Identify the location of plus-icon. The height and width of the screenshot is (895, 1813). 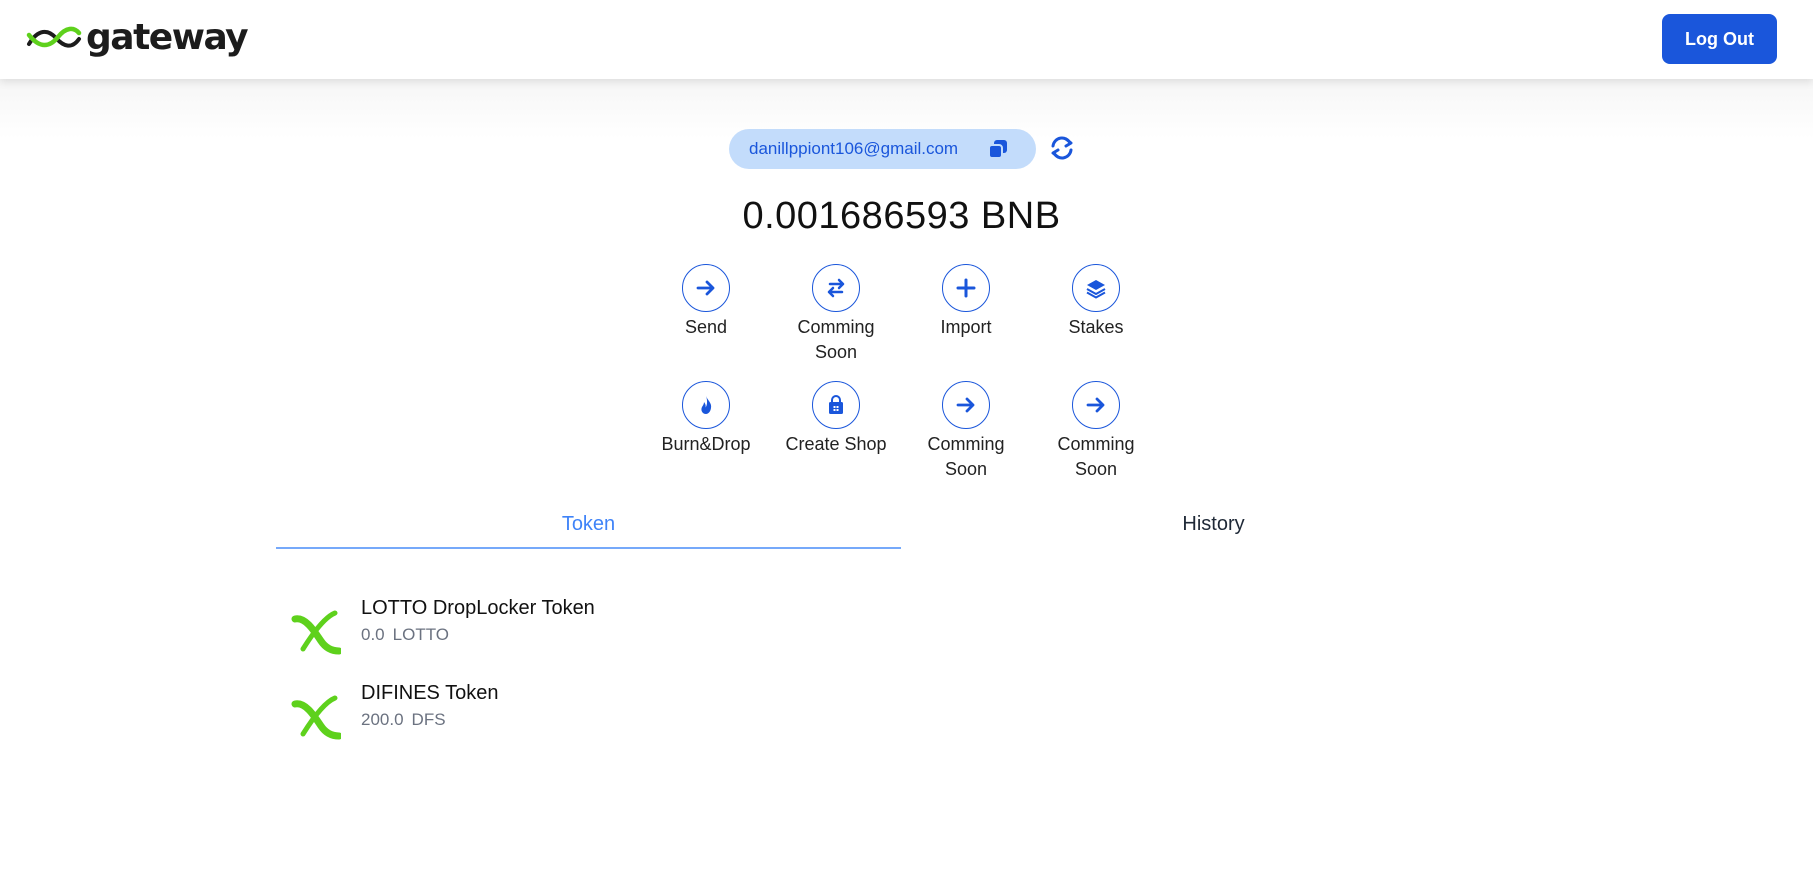
(966, 288).